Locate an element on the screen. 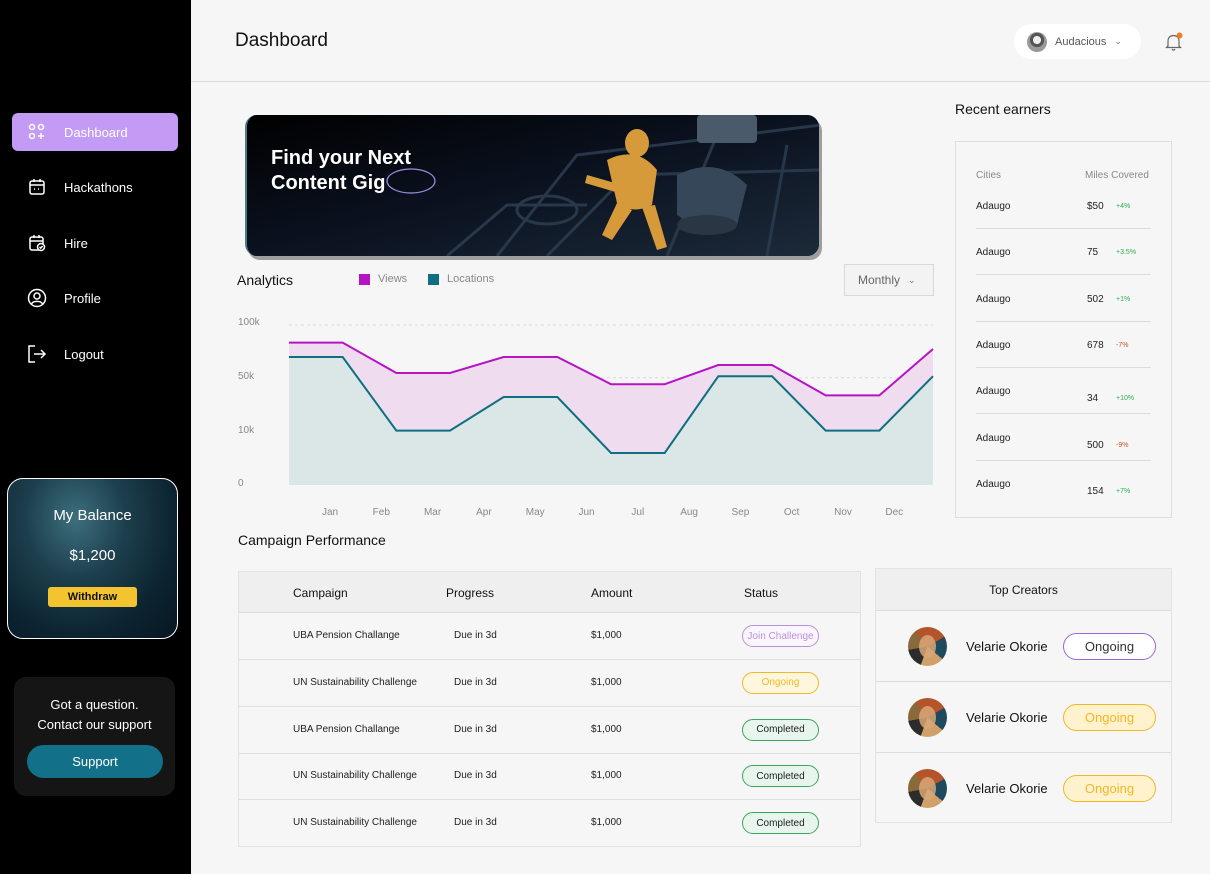 This screenshot has width=1210, height=874. y-tick-label: 100k is located at coordinates (249, 322).